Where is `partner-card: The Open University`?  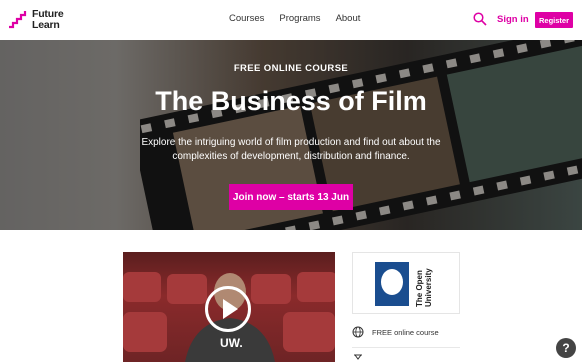
partner-card: The Open University is located at coordinates (406, 283).